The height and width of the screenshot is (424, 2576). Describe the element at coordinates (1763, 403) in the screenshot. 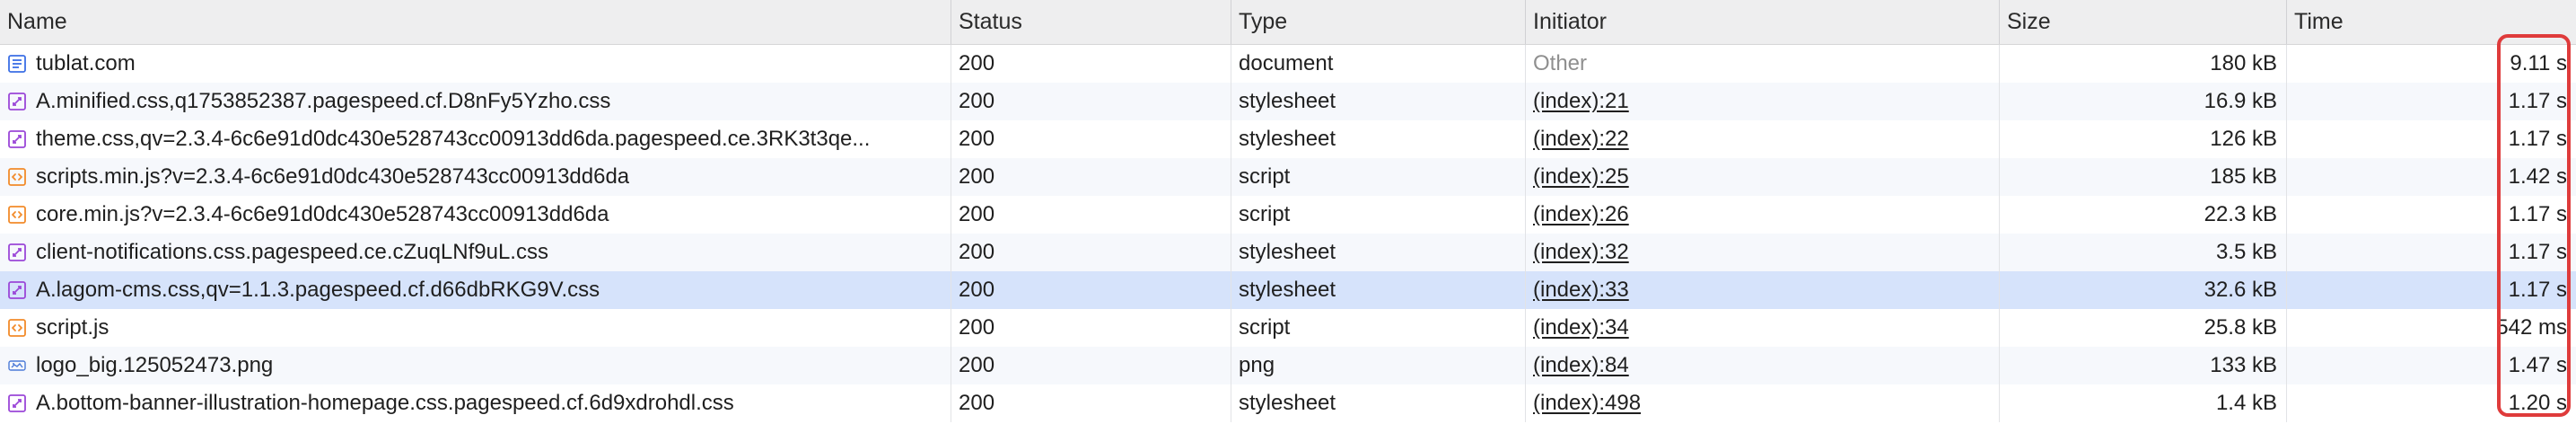

I see `initiator-cell: (index):498` at that location.